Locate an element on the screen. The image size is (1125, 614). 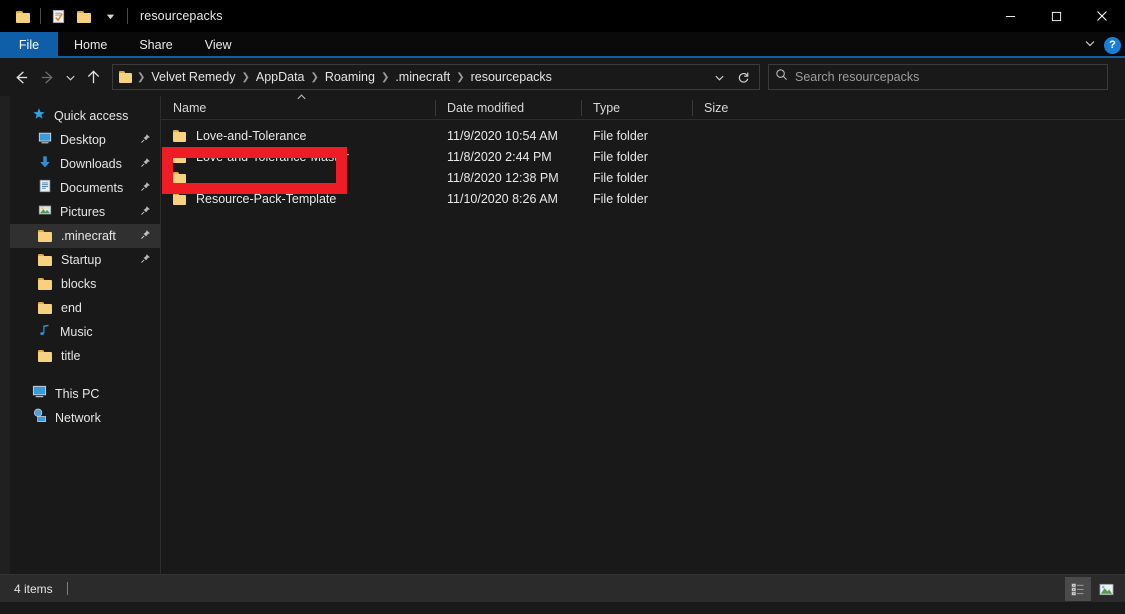
file-date-cell: 11/9/2020 10:54 AM is located at coordinates (502, 135).